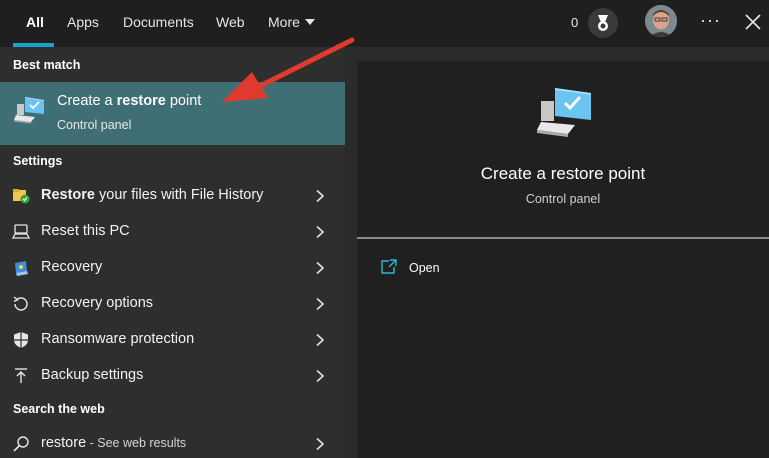  Describe the element at coordinates (172, 113) in the screenshot. I see `best-match-result: Create a restore point Control panel` at that location.